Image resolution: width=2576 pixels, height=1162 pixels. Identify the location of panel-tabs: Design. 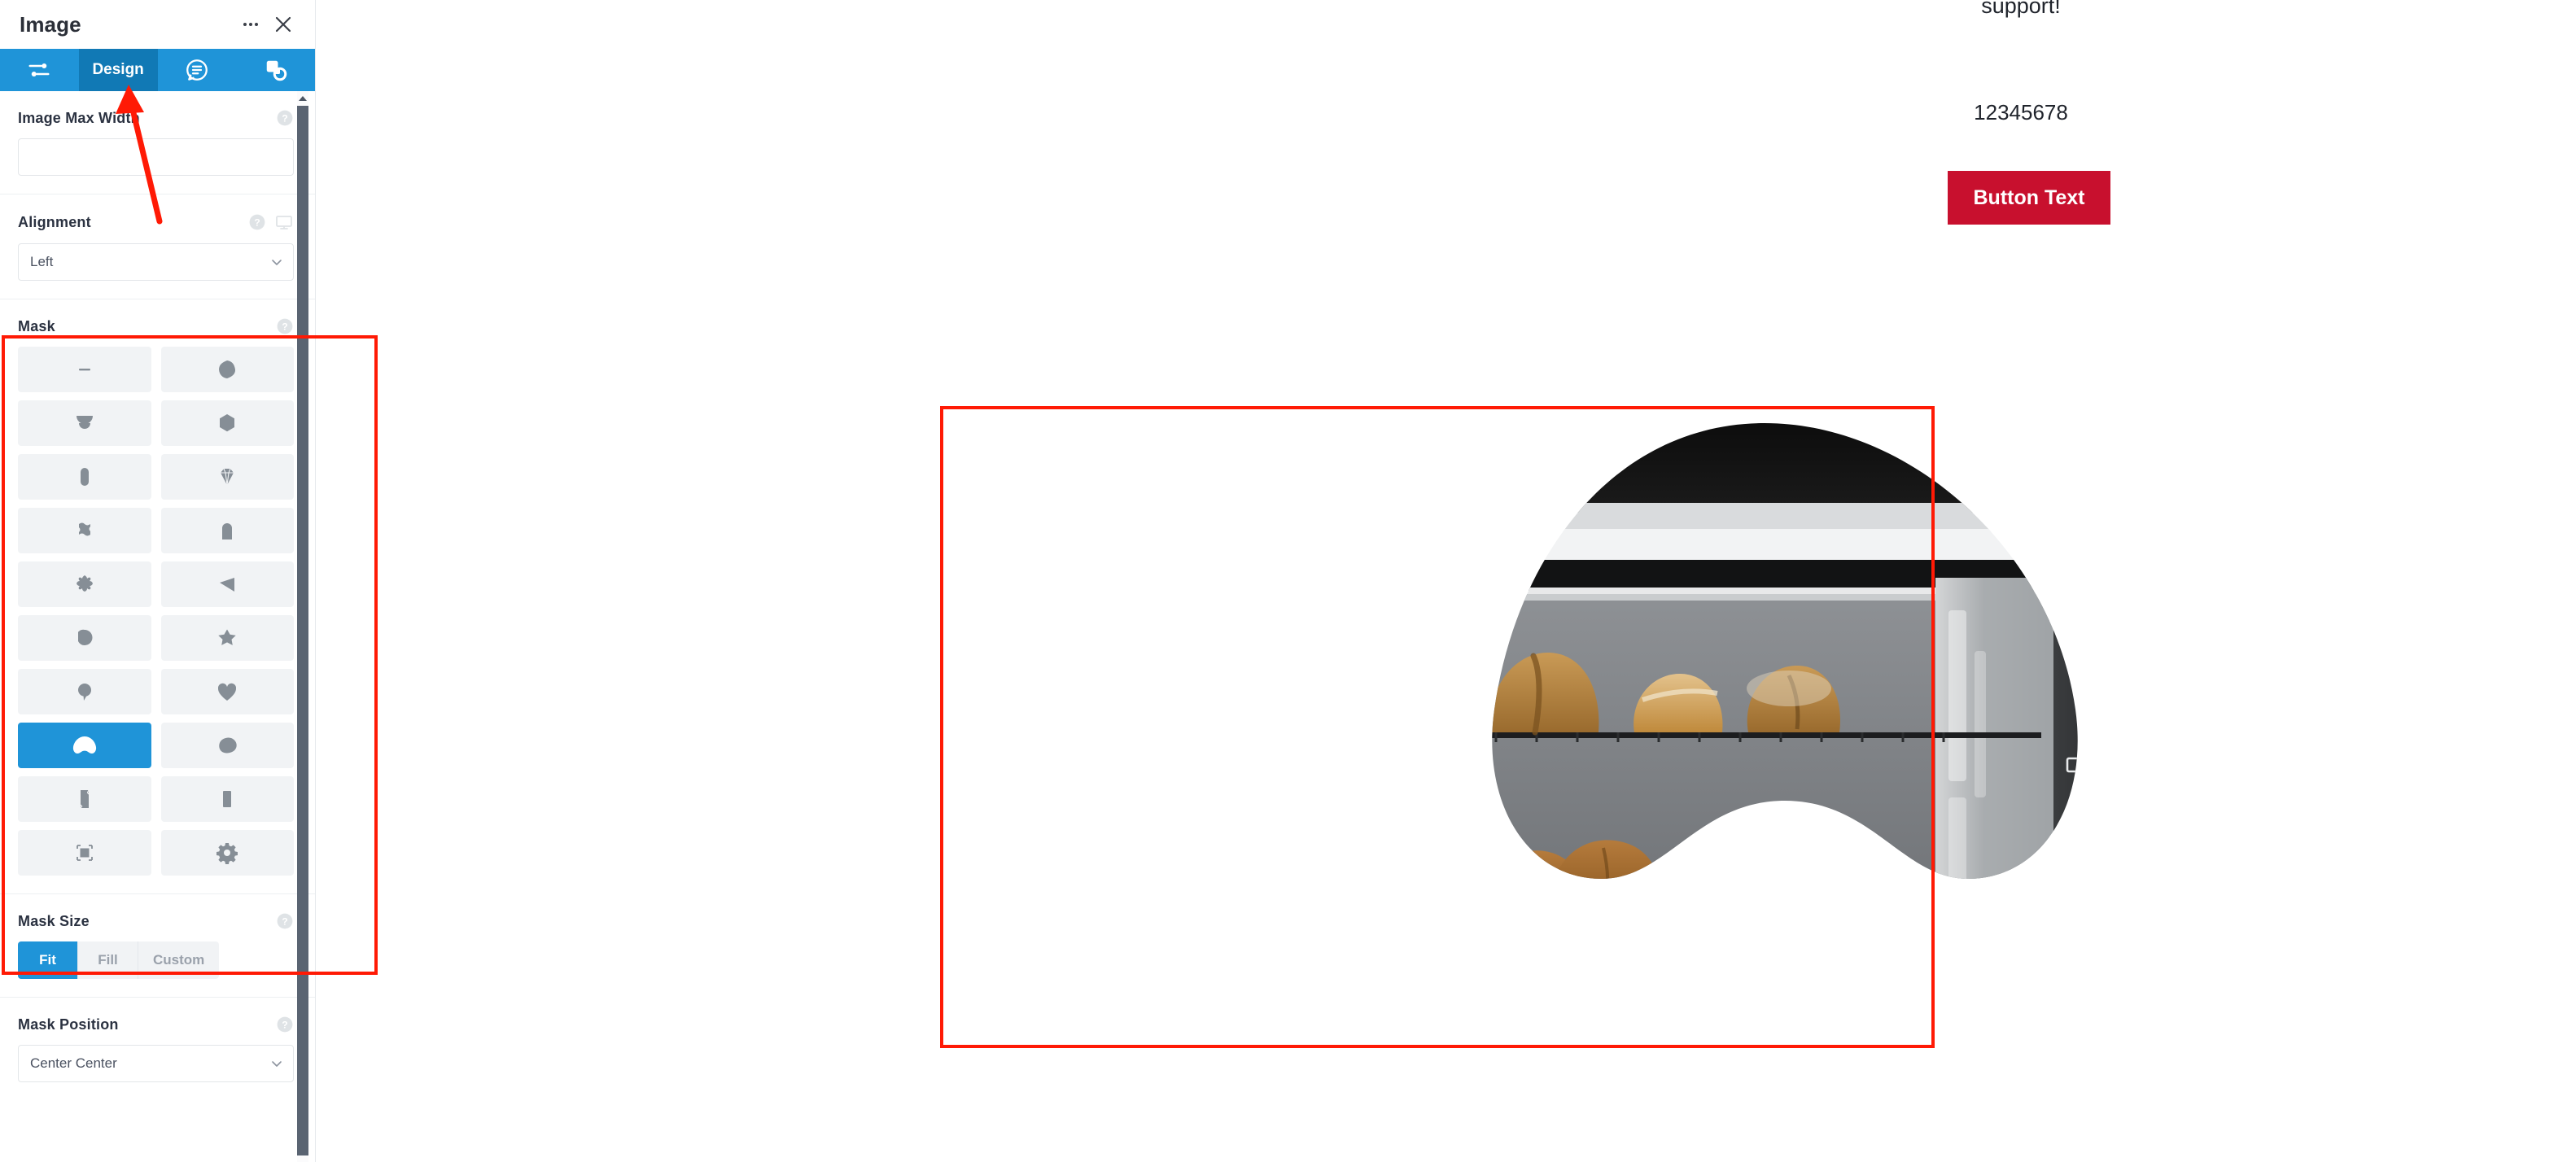
(157, 70).